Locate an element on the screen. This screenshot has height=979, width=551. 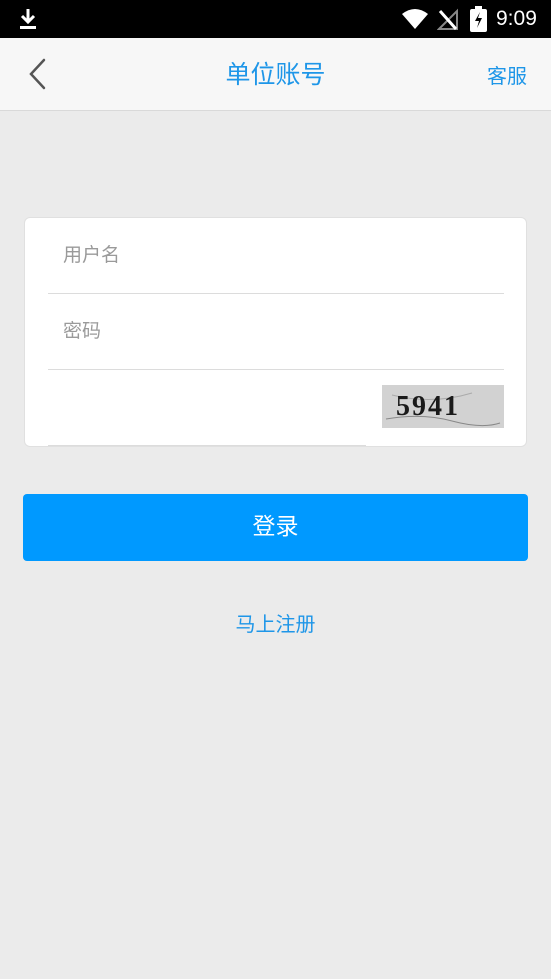
page-title: 单位账号 is located at coordinates (275, 74).